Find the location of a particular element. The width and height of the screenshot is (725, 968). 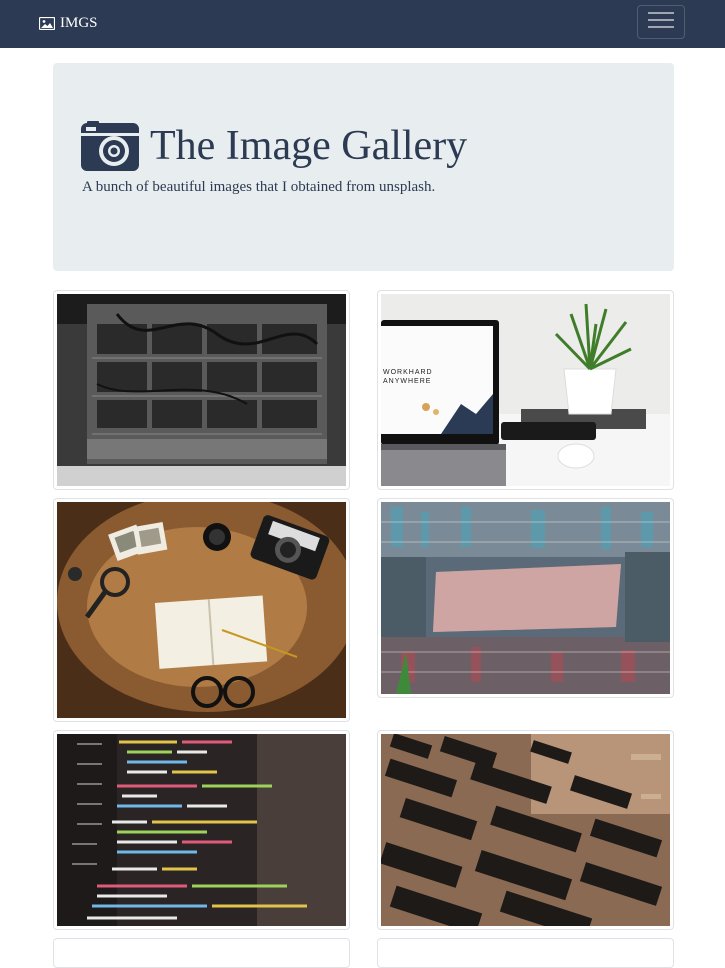

code-screen-photo is located at coordinates (201, 830).